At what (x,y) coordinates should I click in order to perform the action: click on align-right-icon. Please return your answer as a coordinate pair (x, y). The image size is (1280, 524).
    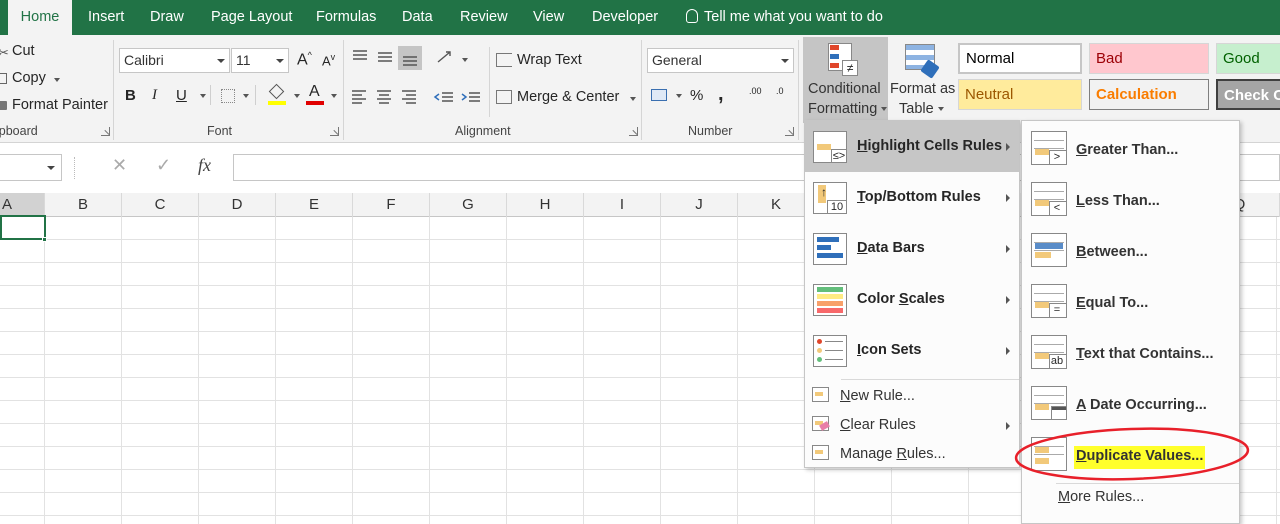
    Looking at the image, I should click on (410, 97).